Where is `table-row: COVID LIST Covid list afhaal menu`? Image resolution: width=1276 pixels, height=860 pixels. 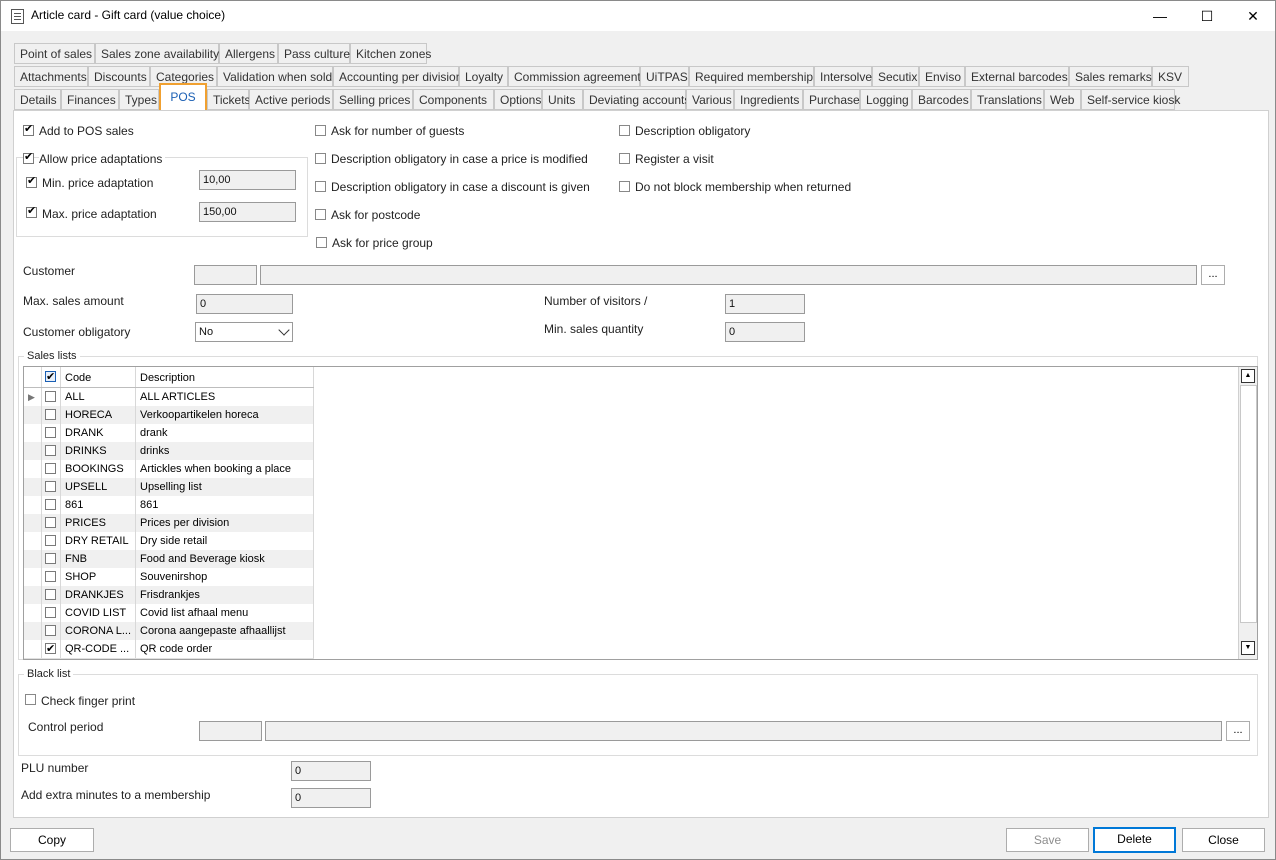
table-row: COVID LIST Covid list afhaal menu is located at coordinates (169, 613).